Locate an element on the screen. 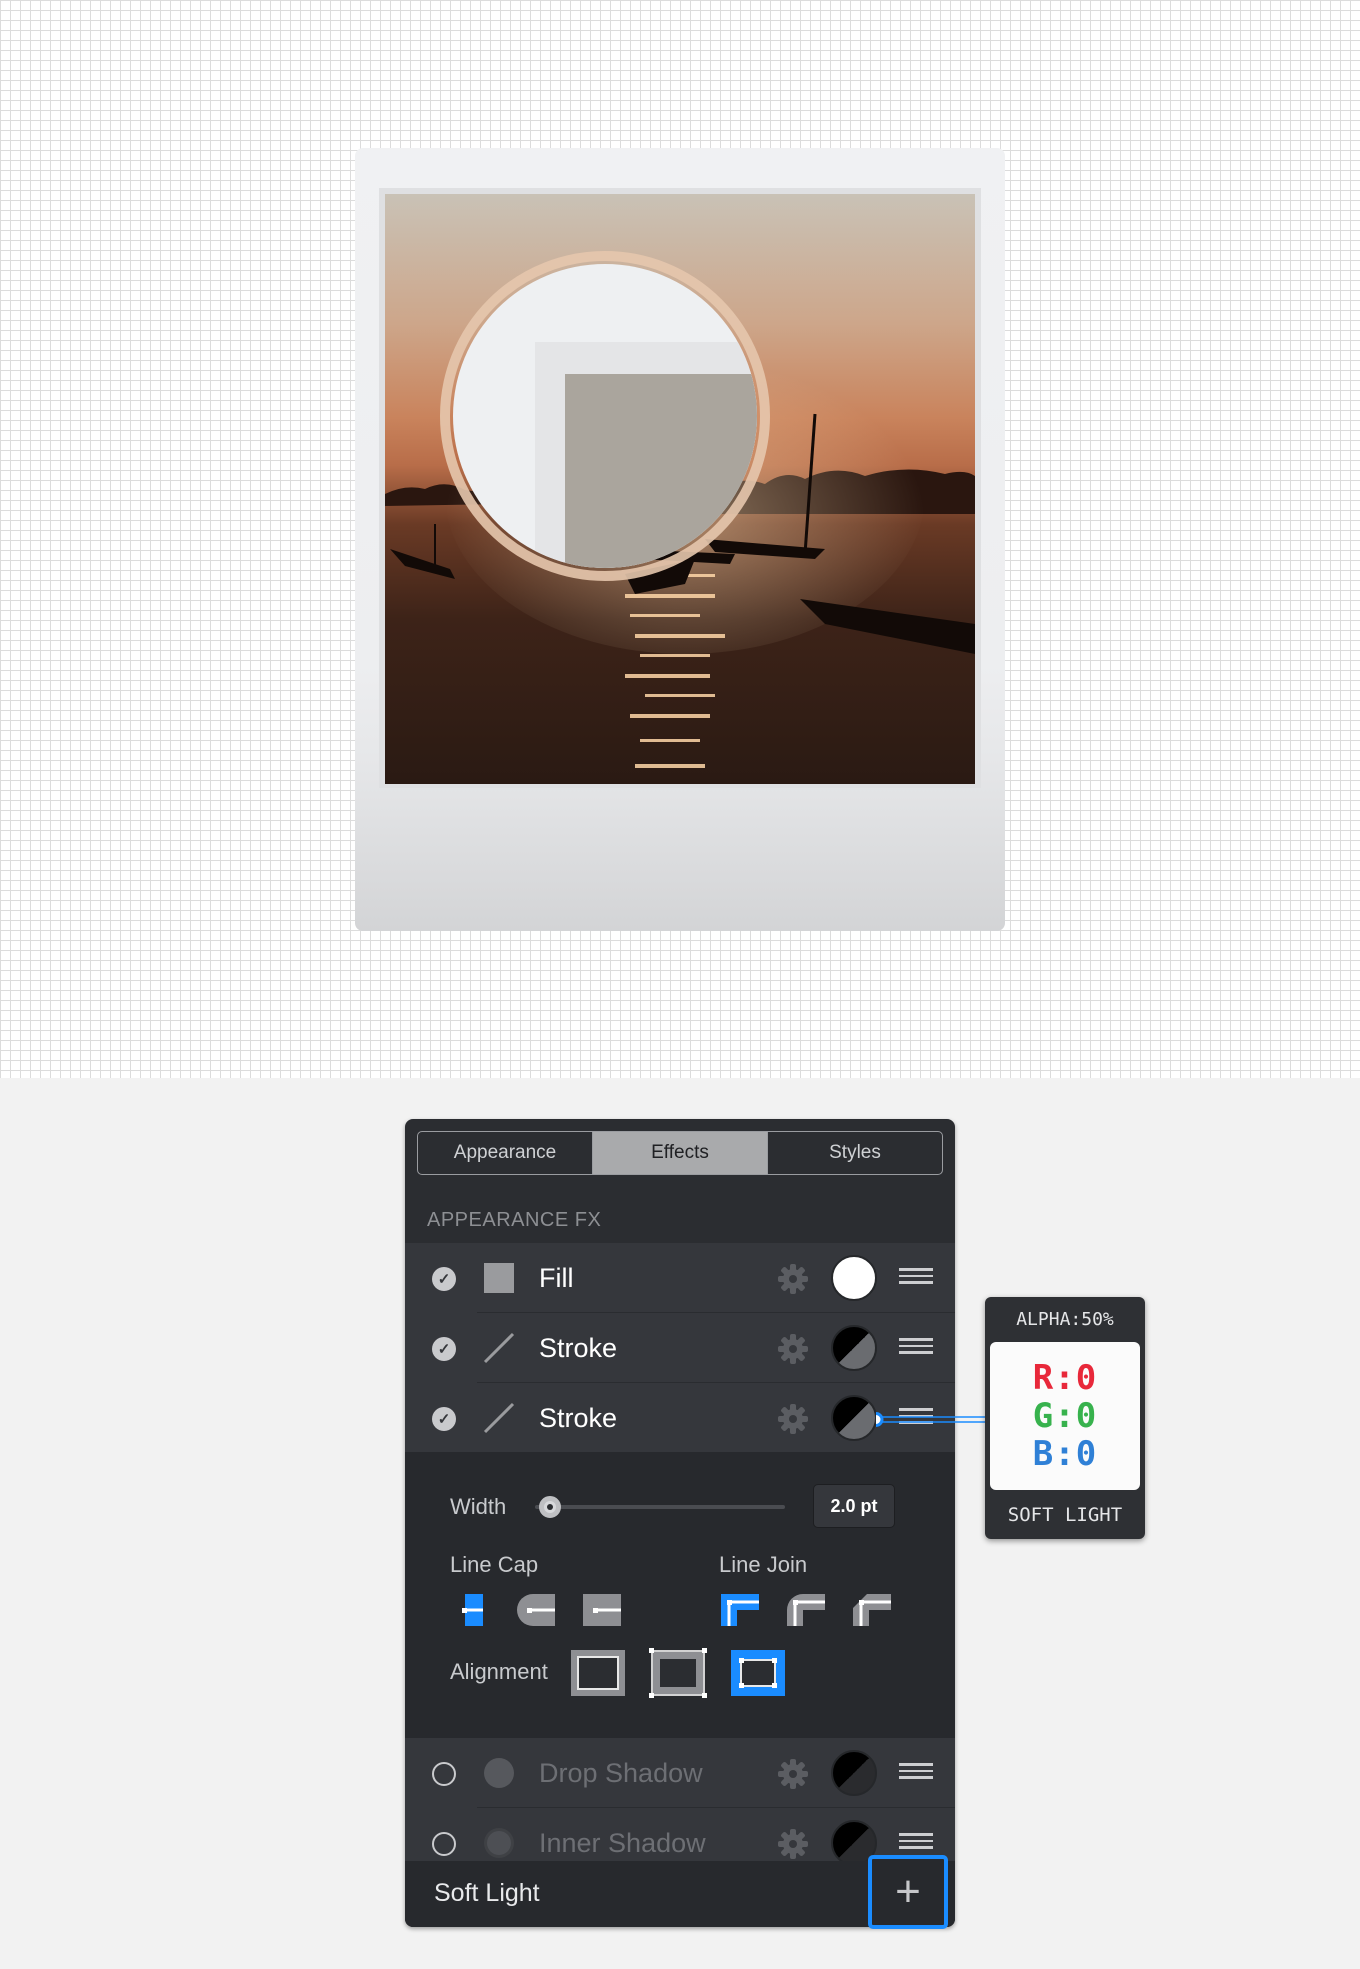 This screenshot has height=1969, width=1360. alpha-label: ALPHA:50% is located at coordinates (1065, 1319).